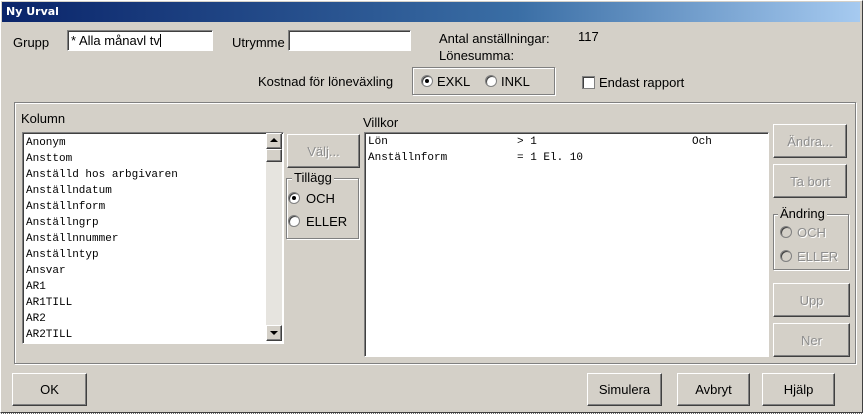 Image resolution: width=863 pixels, height=415 pixels. I want to click on andring-label: Ändring, so click(802, 213).